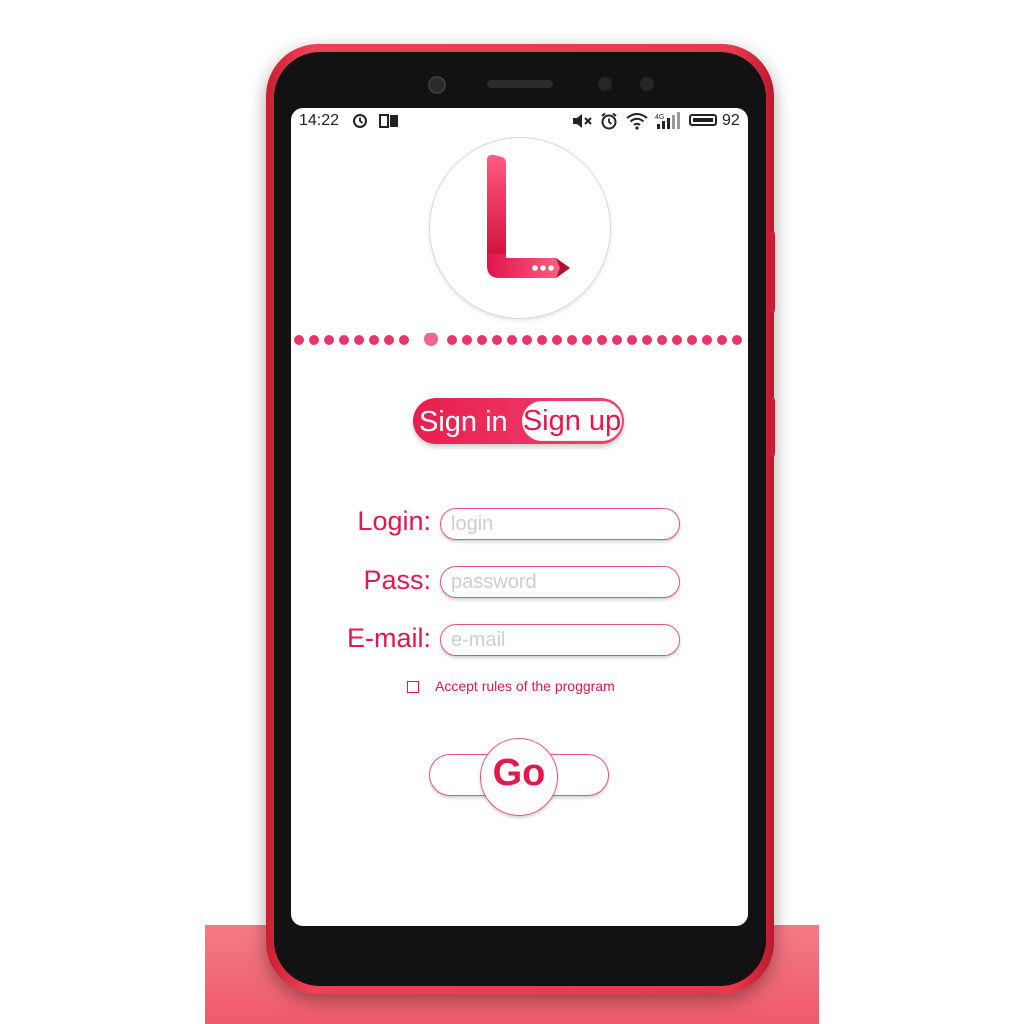  Describe the element at coordinates (463, 422) in the screenshot. I see `sign-in-tab: Sign in` at that location.